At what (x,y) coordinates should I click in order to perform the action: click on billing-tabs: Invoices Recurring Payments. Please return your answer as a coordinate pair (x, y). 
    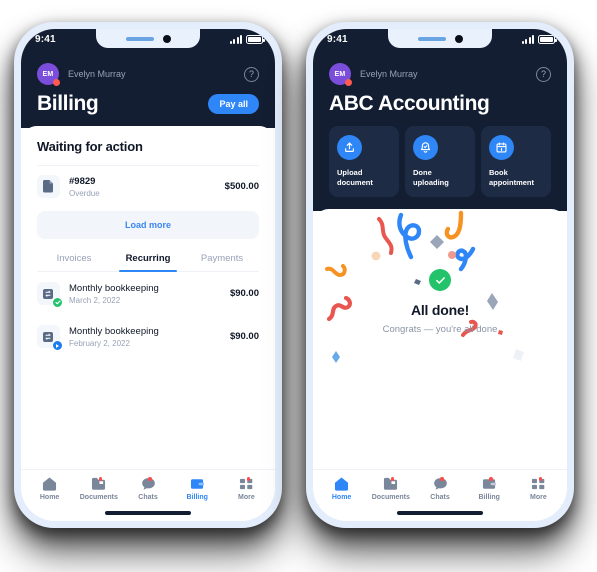
    Looking at the image, I should click on (148, 262).